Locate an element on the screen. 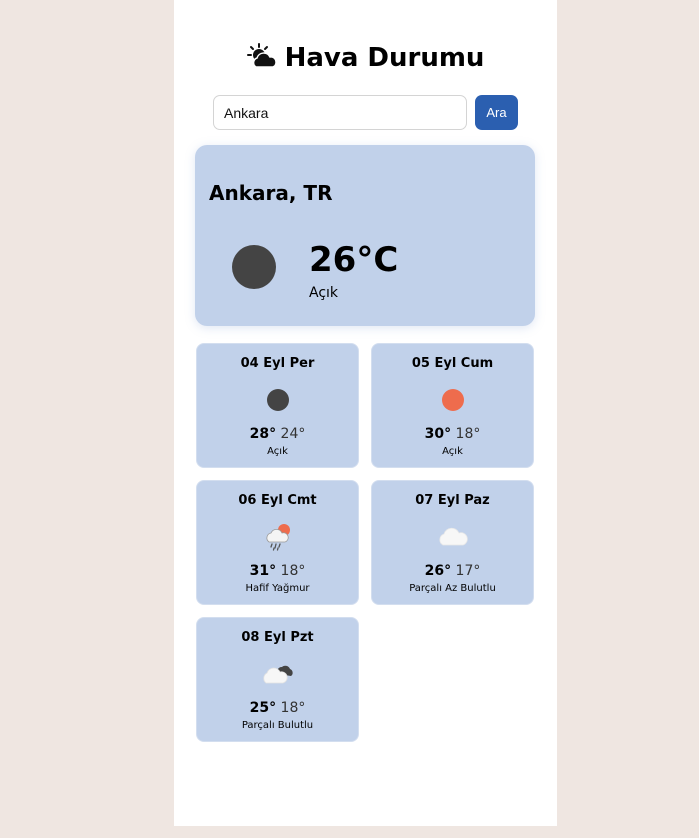 This screenshot has height=838, width=699. forecast-temperatures: 31° 18° is located at coordinates (277, 571).